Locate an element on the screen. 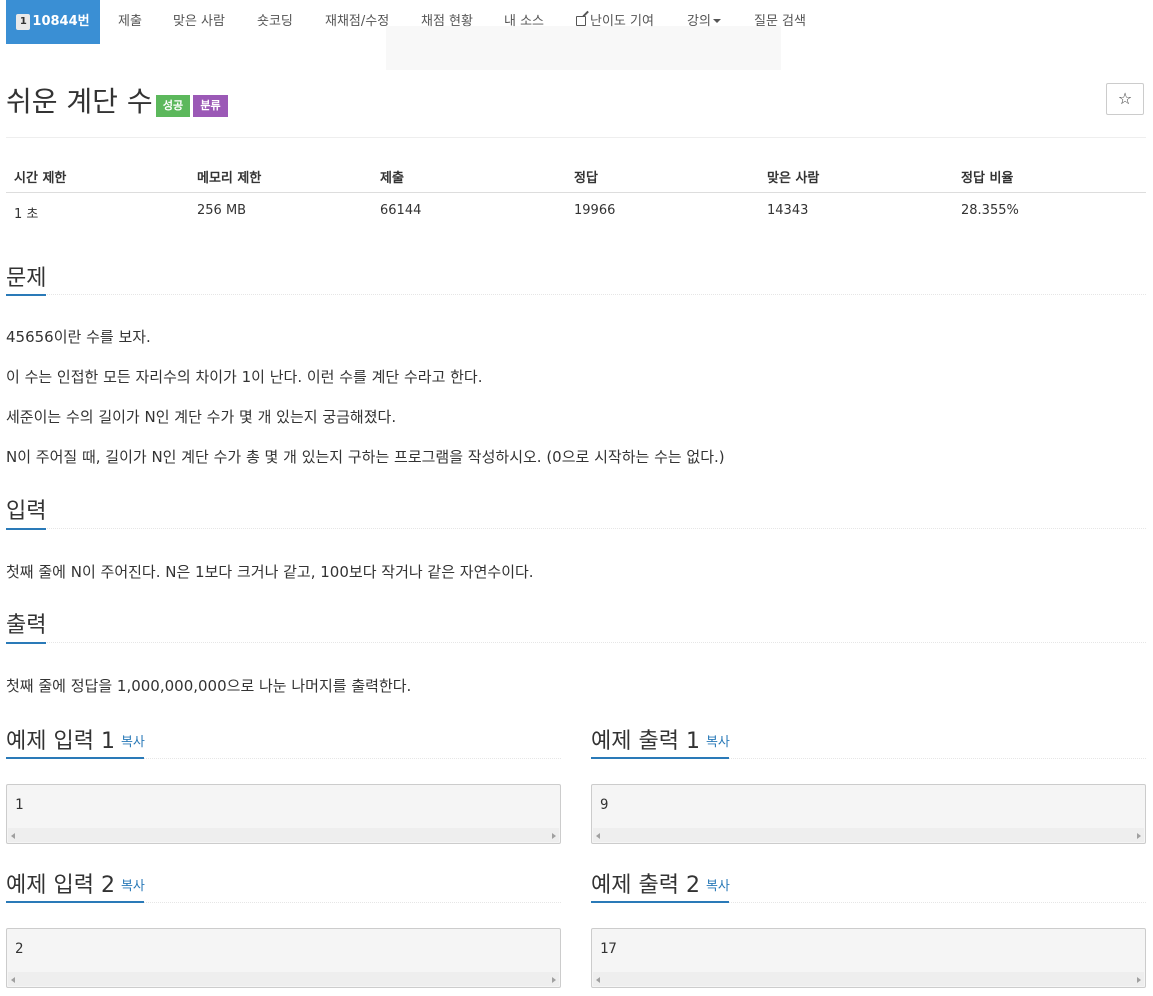 This screenshot has height=996, width=1153. input-heading-underline is located at coordinates (26, 529).